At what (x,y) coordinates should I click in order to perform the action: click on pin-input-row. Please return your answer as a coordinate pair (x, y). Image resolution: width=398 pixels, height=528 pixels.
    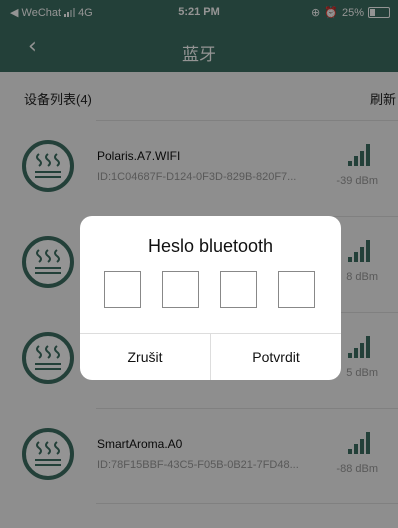
    Looking at the image, I should click on (211, 291).